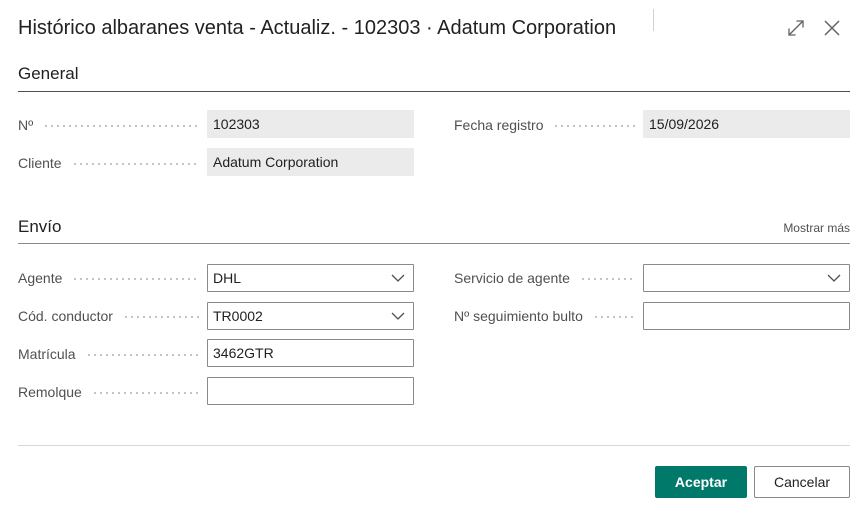 The height and width of the screenshot is (513, 868). Describe the element at coordinates (653, 20) in the screenshot. I see `title-separator` at that location.